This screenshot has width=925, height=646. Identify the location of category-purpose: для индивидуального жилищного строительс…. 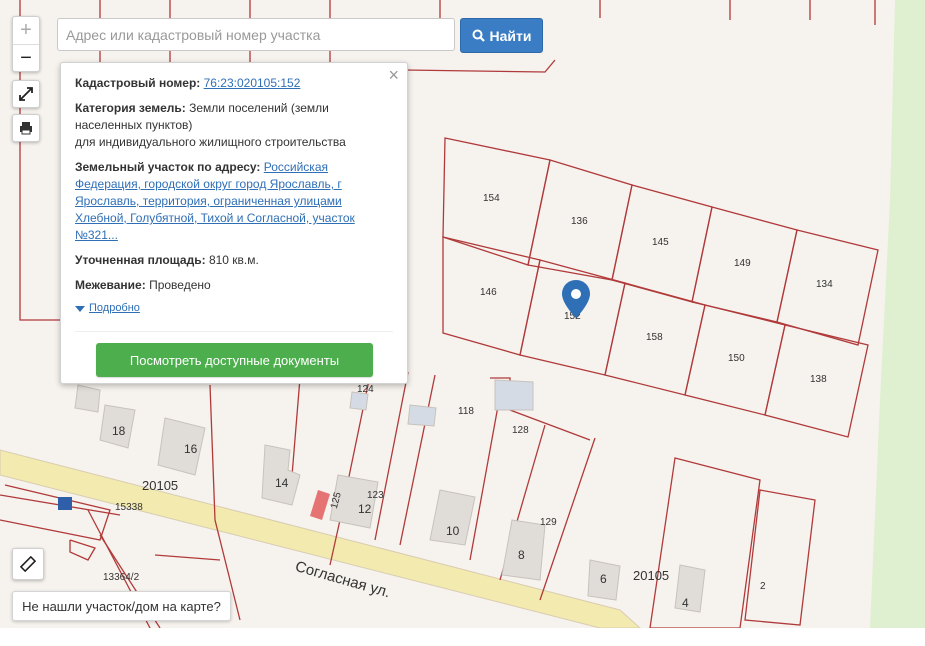
(210, 142).